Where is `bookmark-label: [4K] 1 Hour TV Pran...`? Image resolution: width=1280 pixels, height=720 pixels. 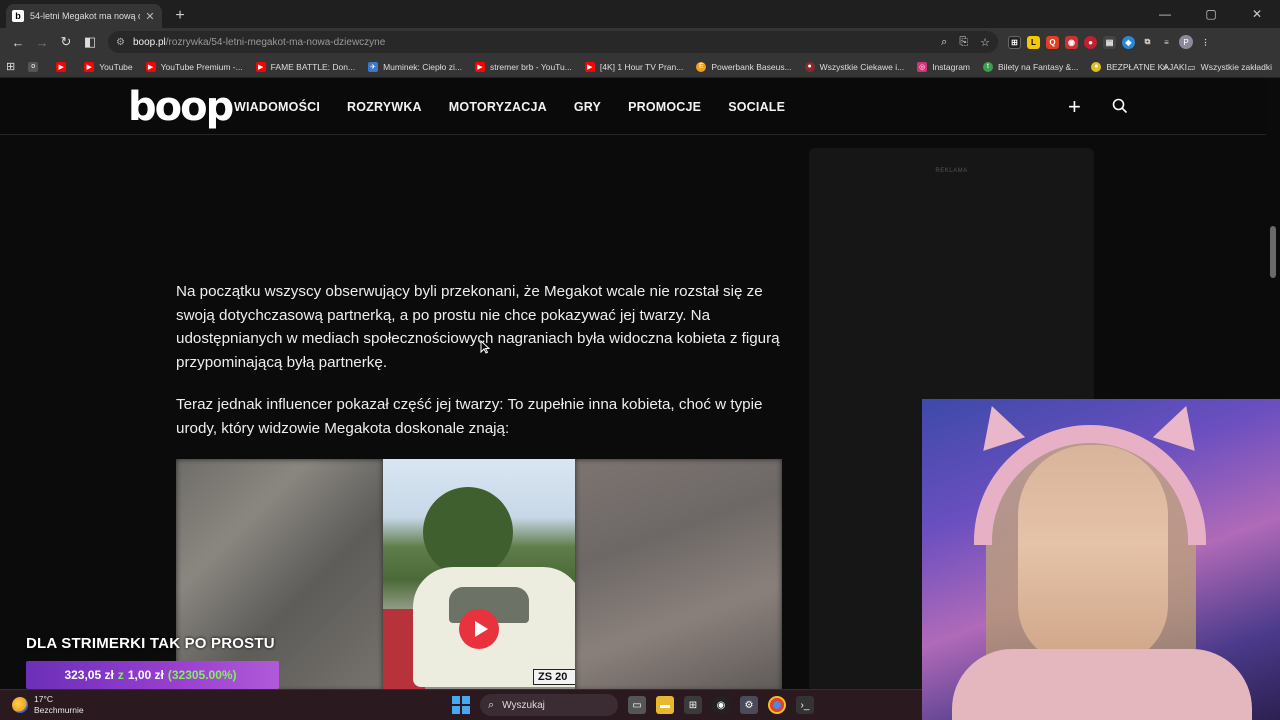
bookmark-label: [4K] 1 Hour TV Pran... is located at coordinates (641, 66).